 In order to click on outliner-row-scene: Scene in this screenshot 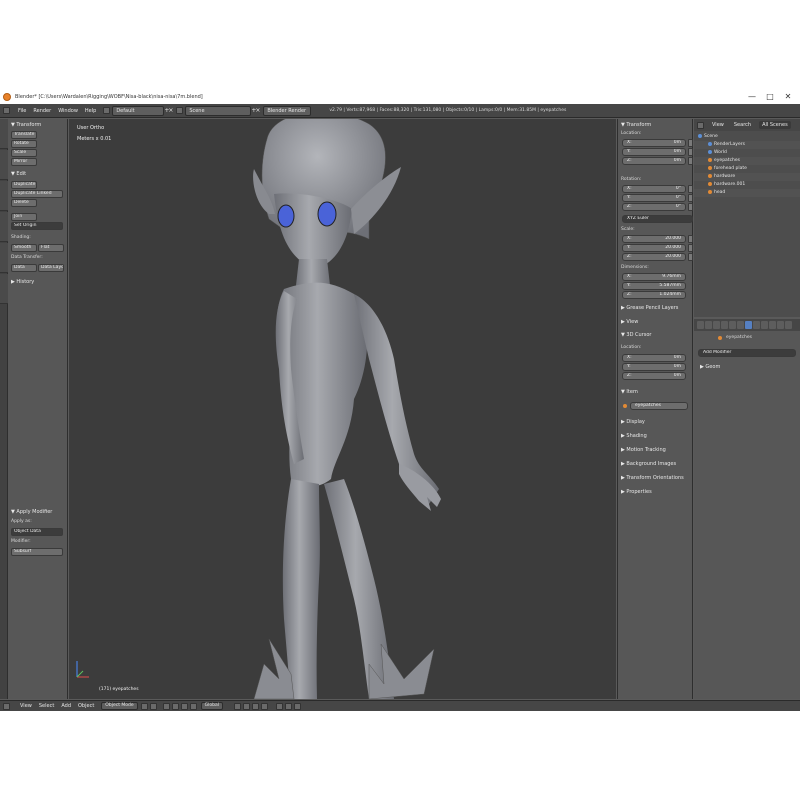, I will do `click(747, 137)`.